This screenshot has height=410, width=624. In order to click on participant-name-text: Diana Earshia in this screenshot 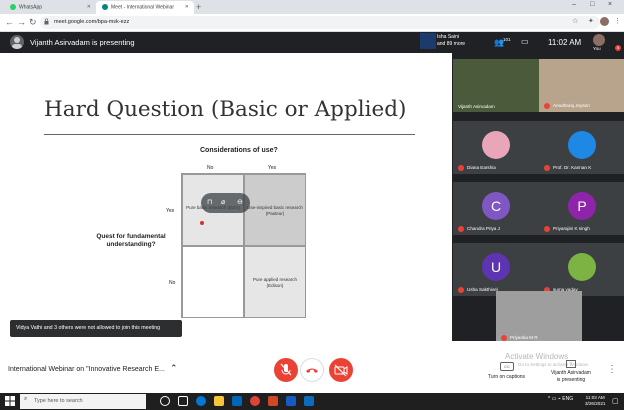, I will do `click(481, 168)`.